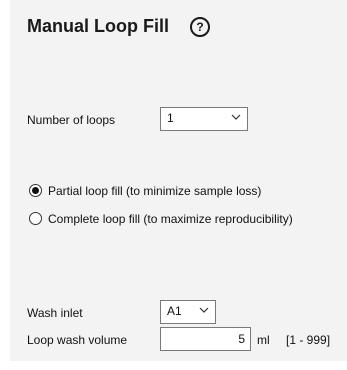  Describe the element at coordinates (263, 340) in the screenshot. I see `loop-wash-volume-unit: ml` at that location.